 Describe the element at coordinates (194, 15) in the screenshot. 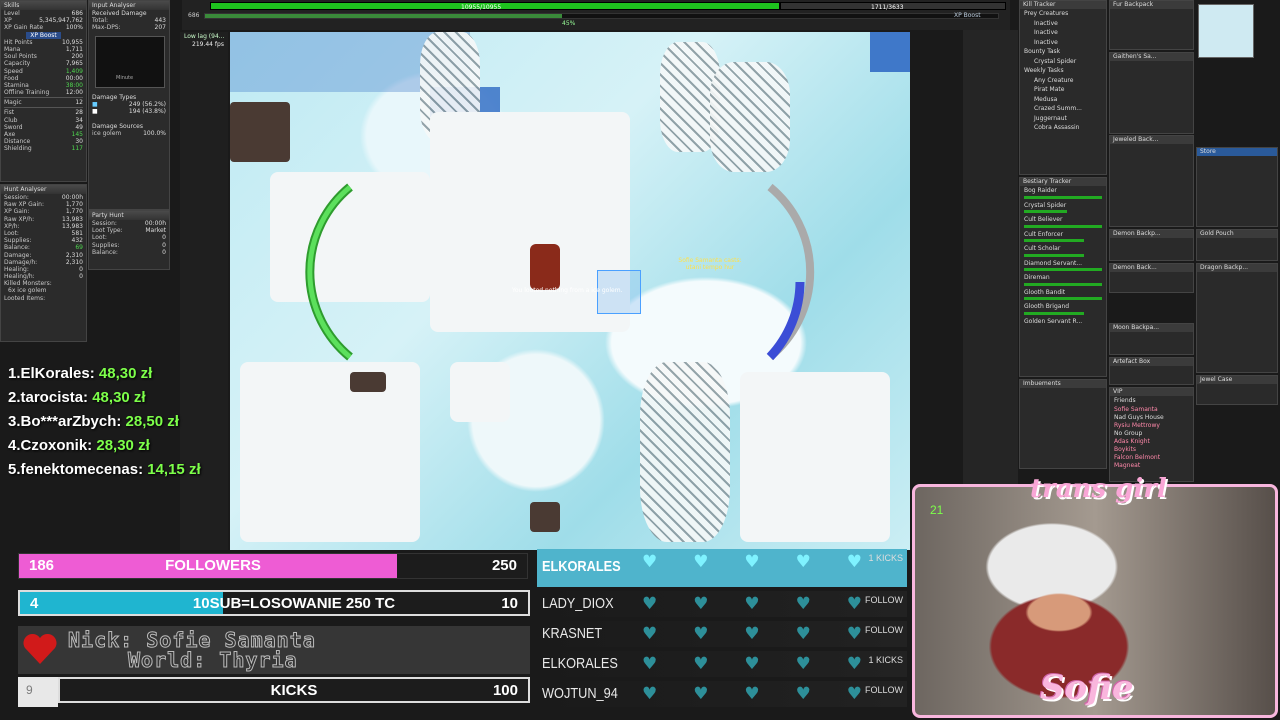

I see `level-label: 686` at that location.